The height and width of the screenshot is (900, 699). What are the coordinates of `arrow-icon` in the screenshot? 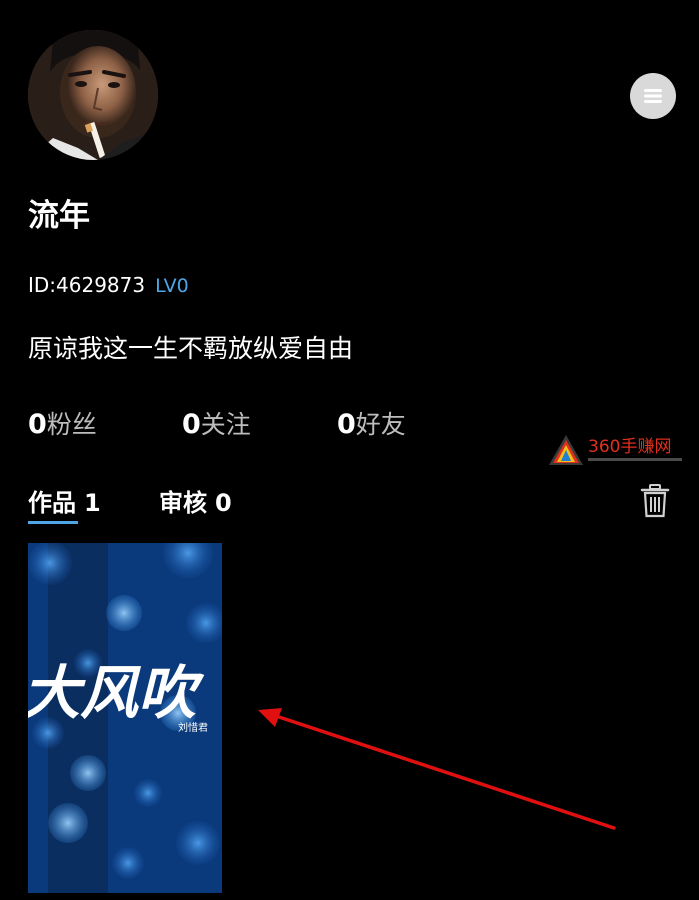 It's located at (437, 769).